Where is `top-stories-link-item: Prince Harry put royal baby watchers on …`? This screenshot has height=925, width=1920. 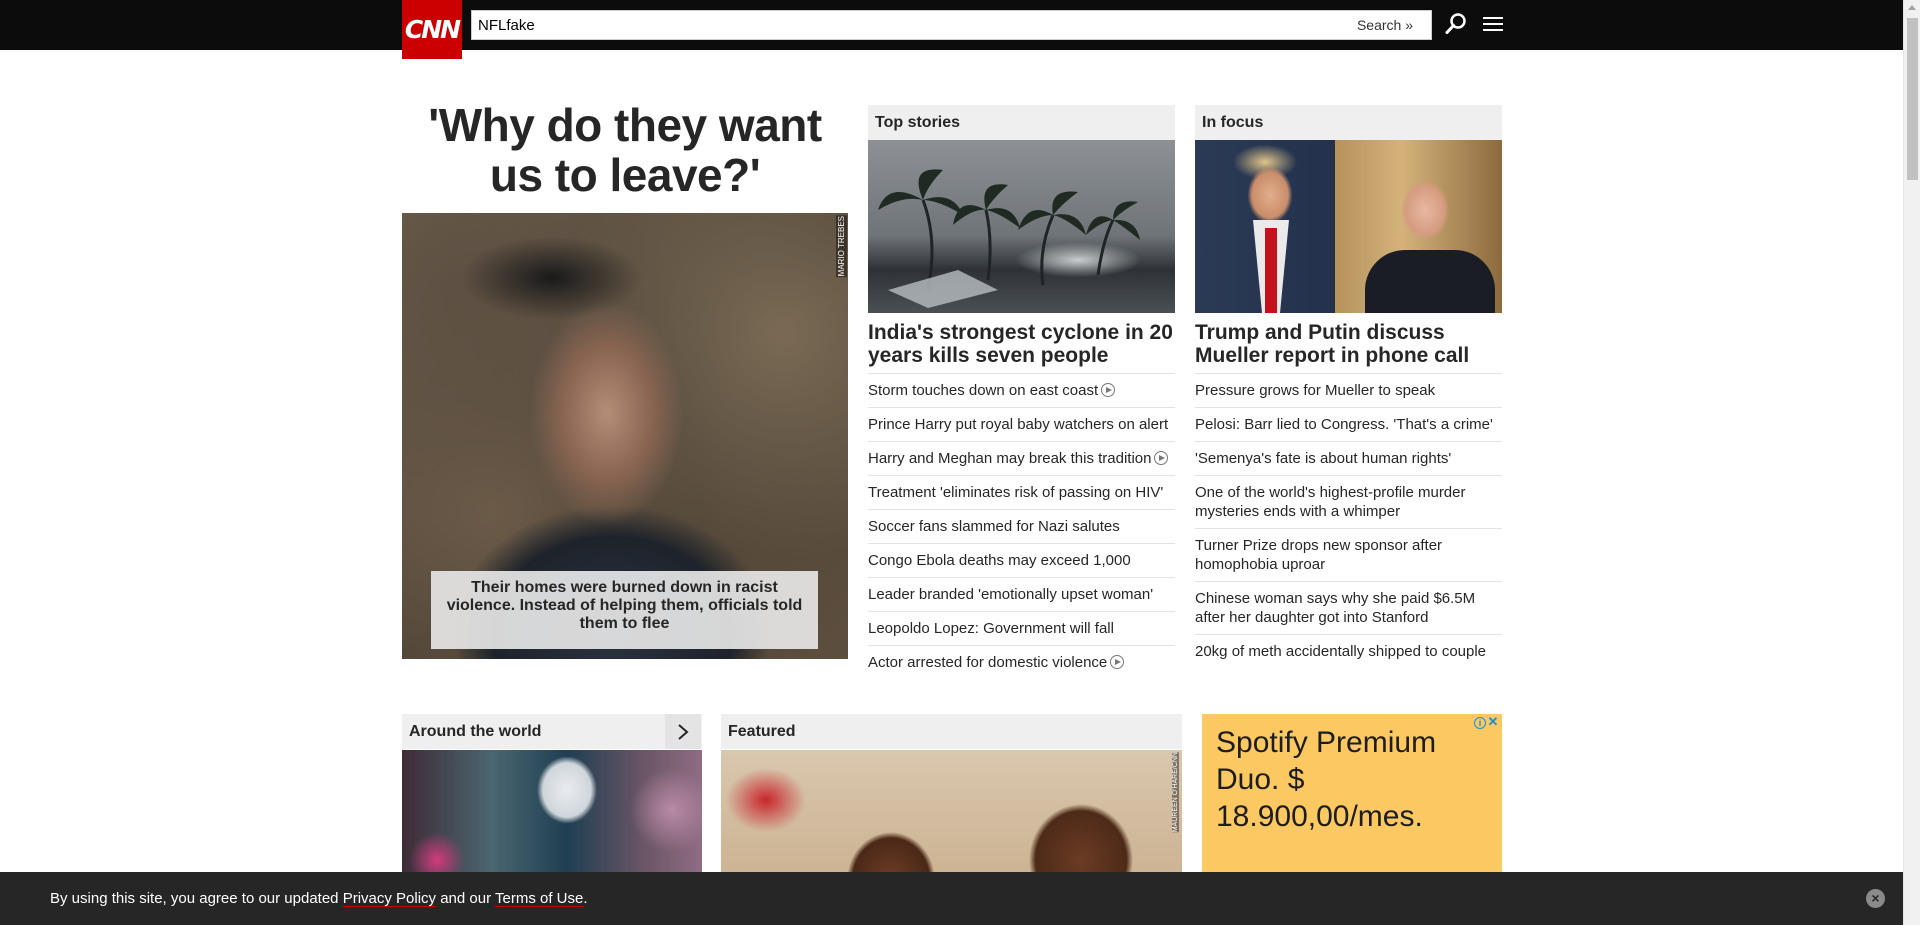
top-stories-link-item: Prince Harry put royal baby watchers on … is located at coordinates (1021, 424).